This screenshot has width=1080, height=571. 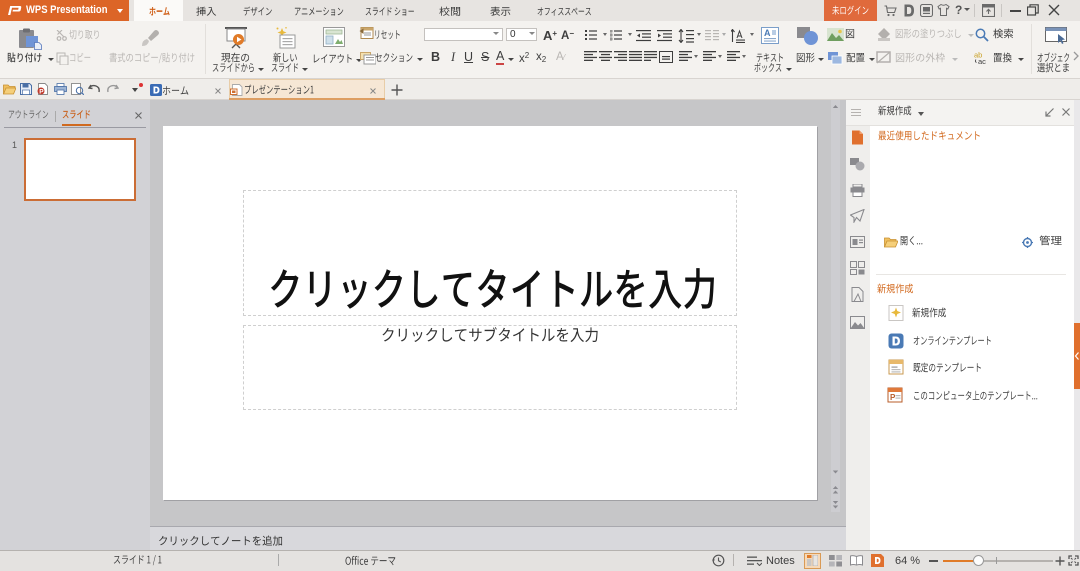 What do you see at coordinates (982, 60) in the screenshot?
I see `svg-text: ac` at bounding box center [982, 60].